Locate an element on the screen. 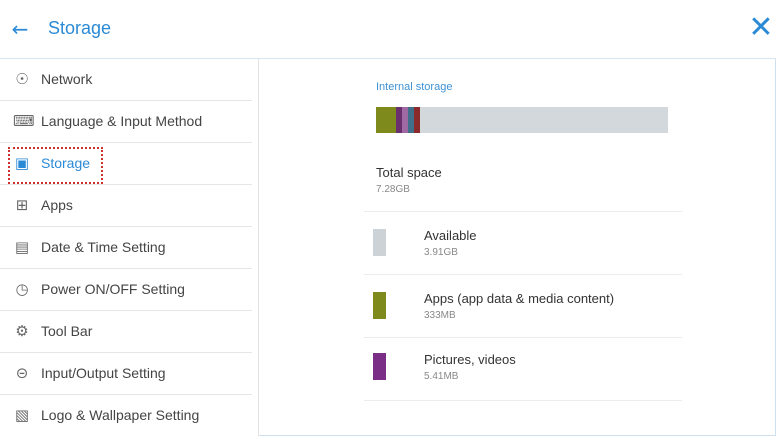  calendar-icon: ▤ is located at coordinates (22, 247).